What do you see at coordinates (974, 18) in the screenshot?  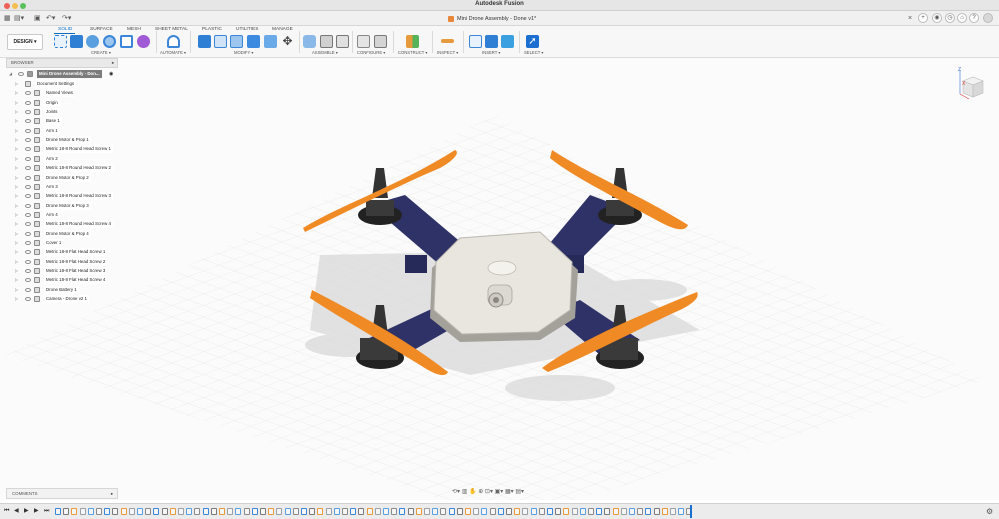 I see `help-icon: ?` at bounding box center [974, 18].